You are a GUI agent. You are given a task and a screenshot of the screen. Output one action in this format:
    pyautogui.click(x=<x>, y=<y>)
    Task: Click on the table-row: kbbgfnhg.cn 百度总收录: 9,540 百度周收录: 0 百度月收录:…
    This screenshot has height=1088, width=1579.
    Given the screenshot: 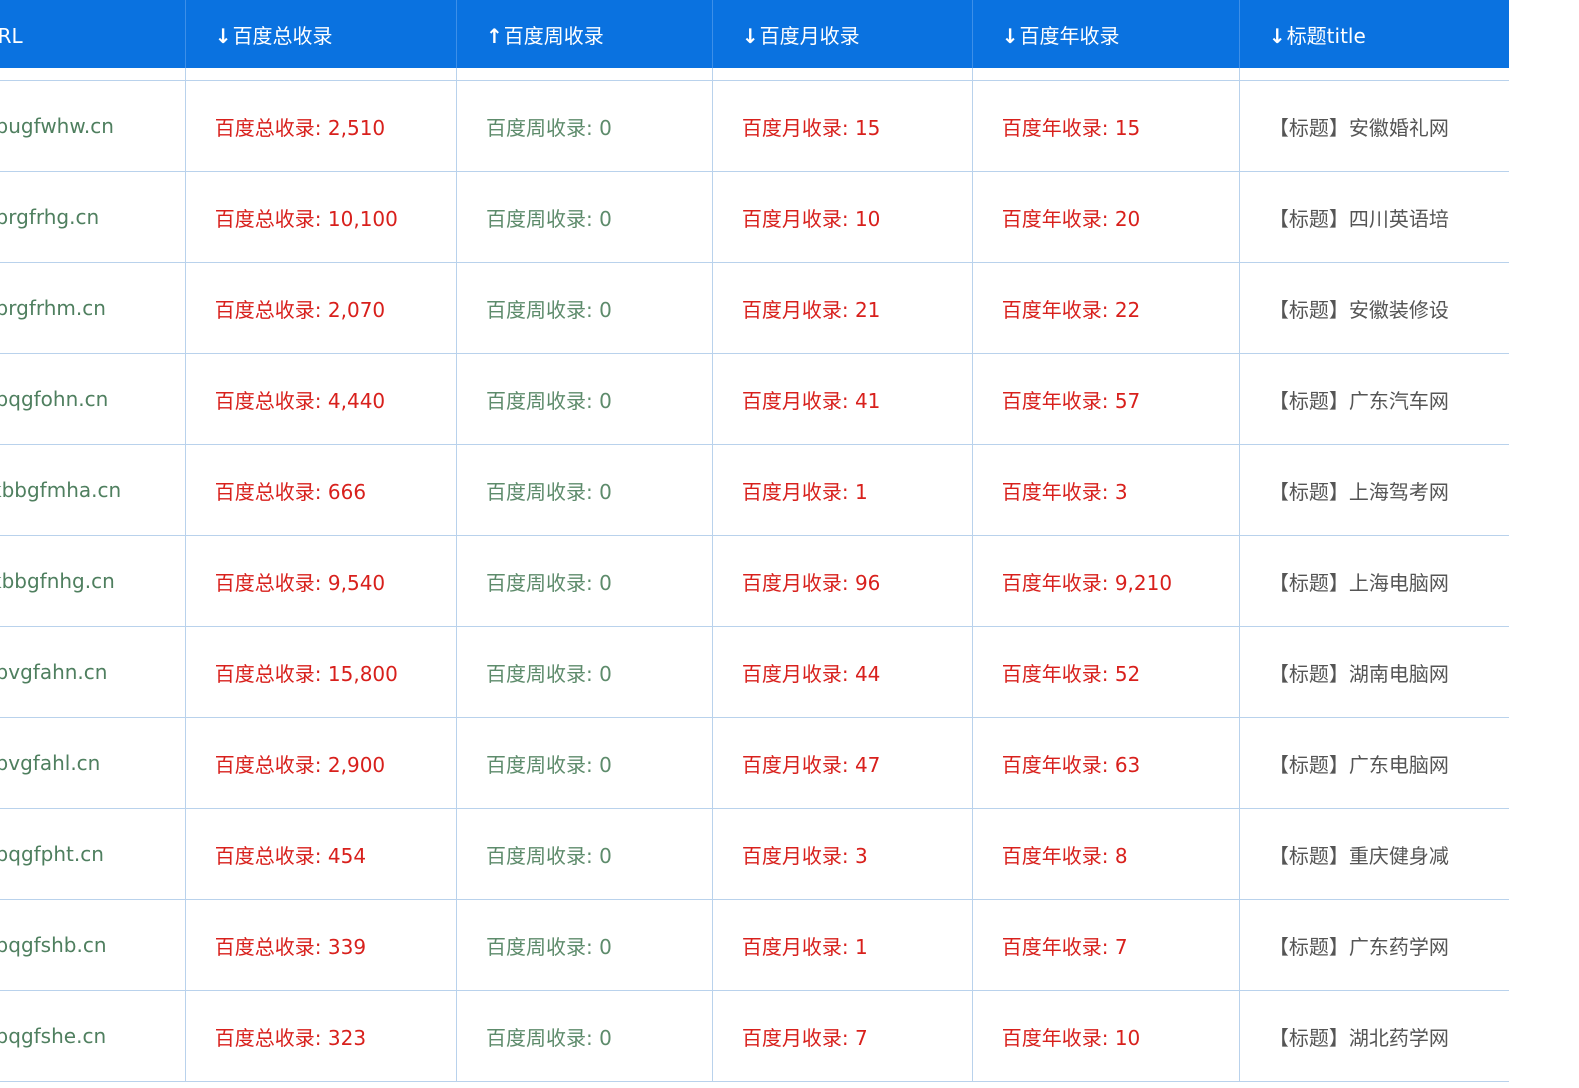 What is the action you would take?
    pyautogui.click(x=754, y=581)
    